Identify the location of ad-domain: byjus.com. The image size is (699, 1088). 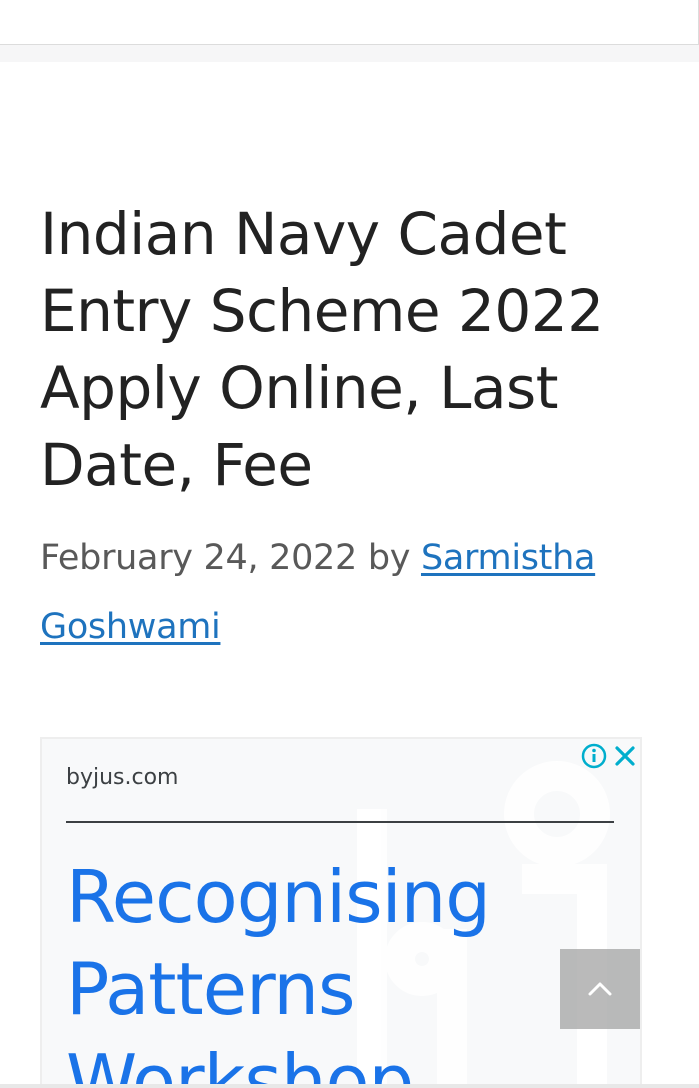
(122, 777).